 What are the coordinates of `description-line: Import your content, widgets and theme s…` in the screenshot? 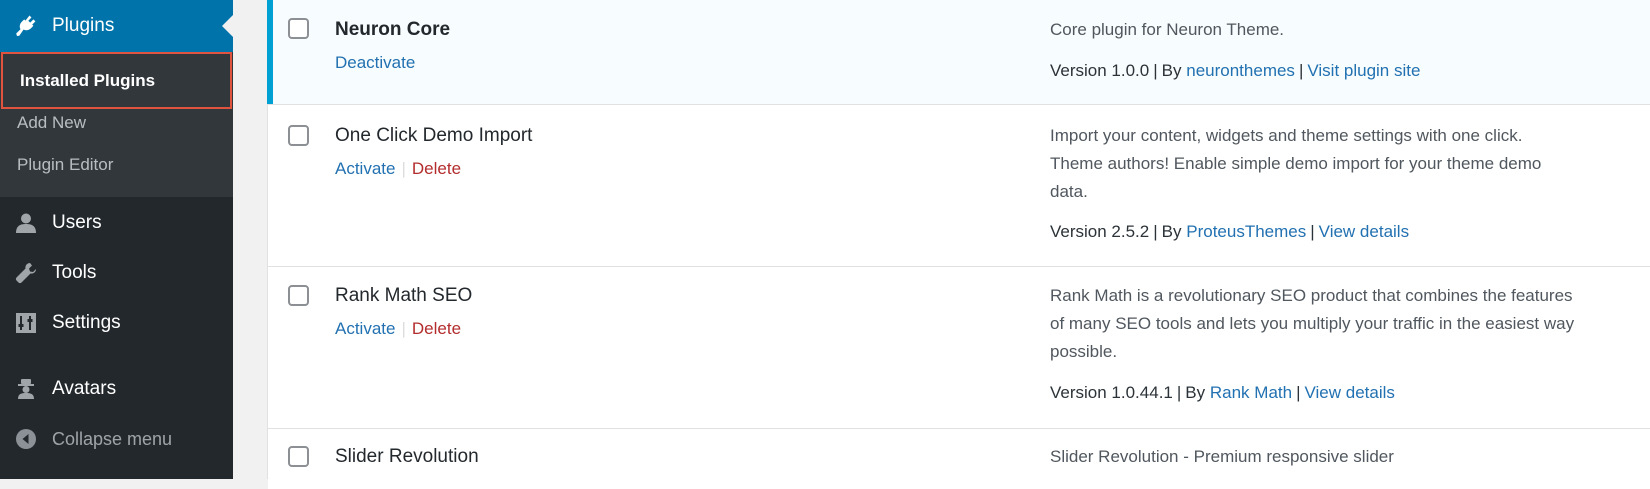 It's located at (1286, 135).